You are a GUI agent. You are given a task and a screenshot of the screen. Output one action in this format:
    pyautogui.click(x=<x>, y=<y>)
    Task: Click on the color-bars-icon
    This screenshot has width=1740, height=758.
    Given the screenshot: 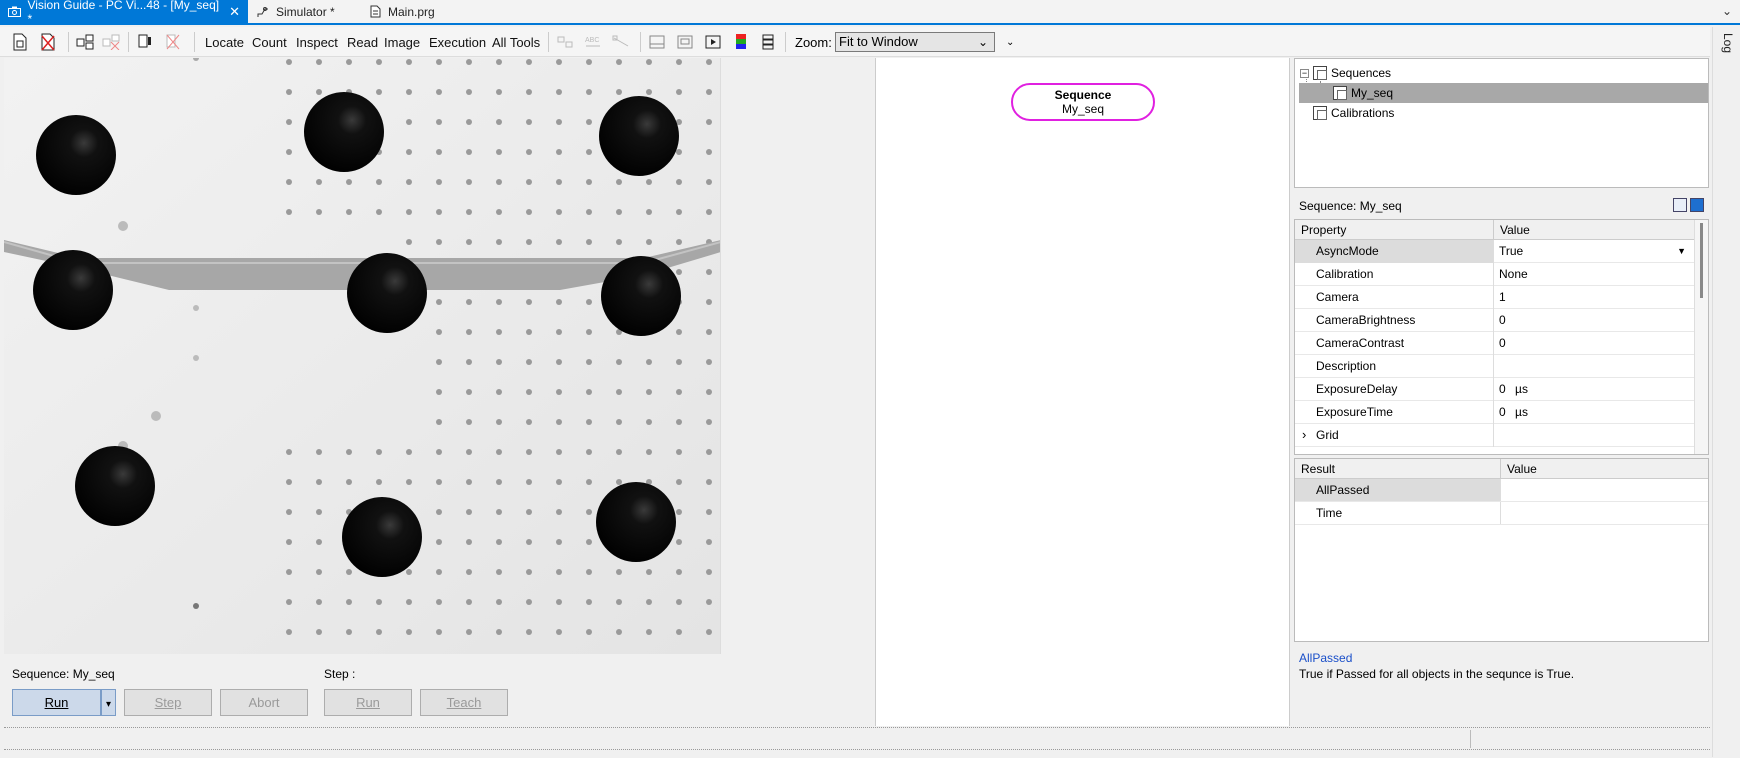 What is the action you would take?
    pyautogui.click(x=741, y=42)
    